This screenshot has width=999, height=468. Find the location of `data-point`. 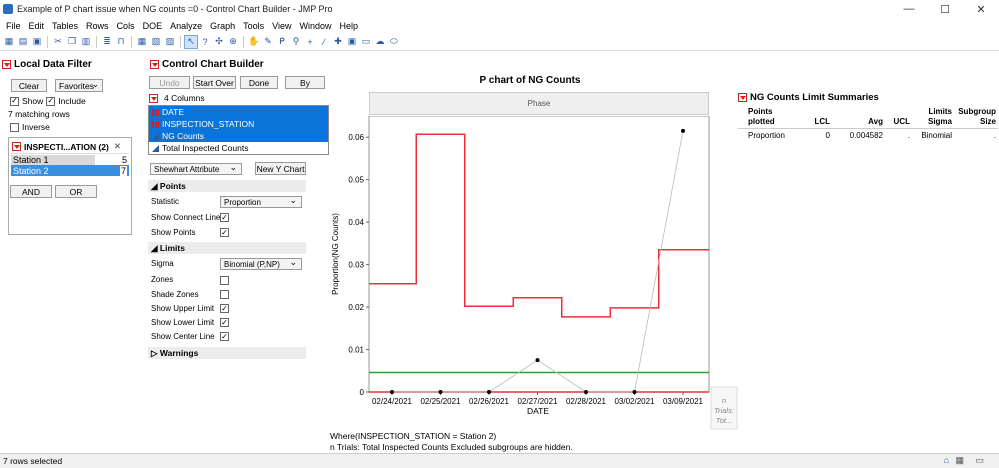

data-point is located at coordinates (440, 392).